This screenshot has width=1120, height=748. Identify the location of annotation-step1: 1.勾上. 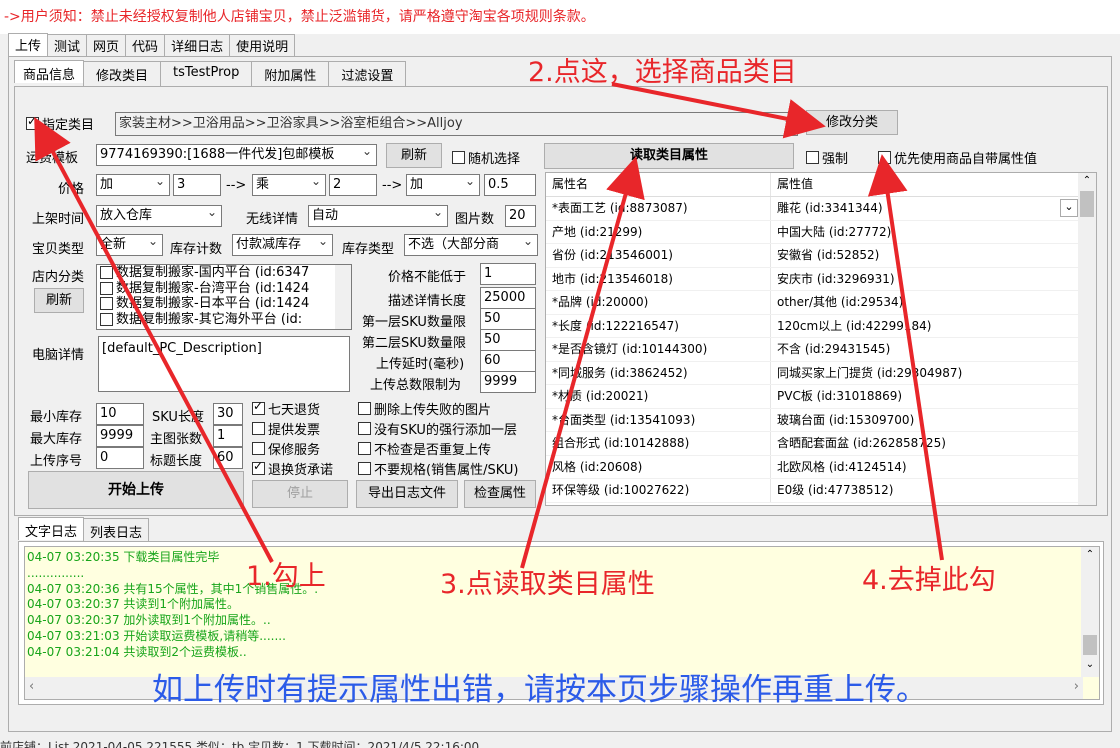
(286, 576).